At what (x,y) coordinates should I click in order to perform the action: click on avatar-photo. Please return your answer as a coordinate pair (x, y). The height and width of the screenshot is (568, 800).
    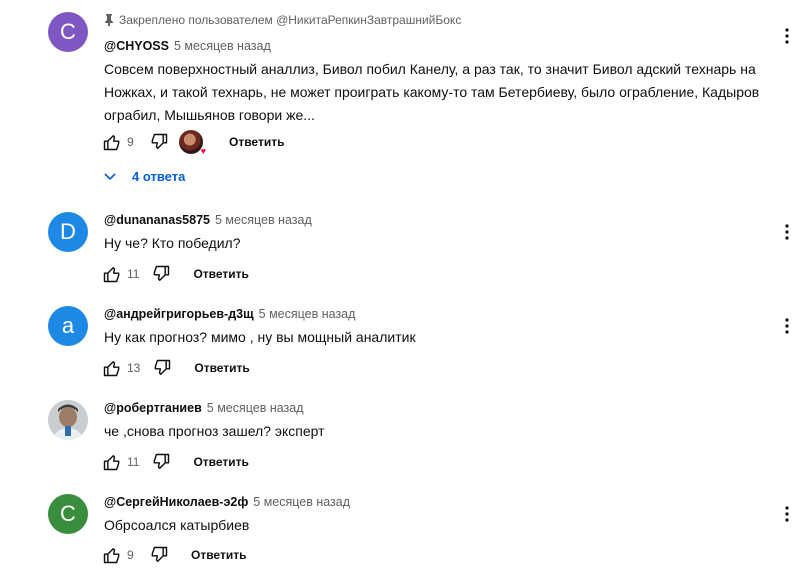
    Looking at the image, I should click on (68, 420).